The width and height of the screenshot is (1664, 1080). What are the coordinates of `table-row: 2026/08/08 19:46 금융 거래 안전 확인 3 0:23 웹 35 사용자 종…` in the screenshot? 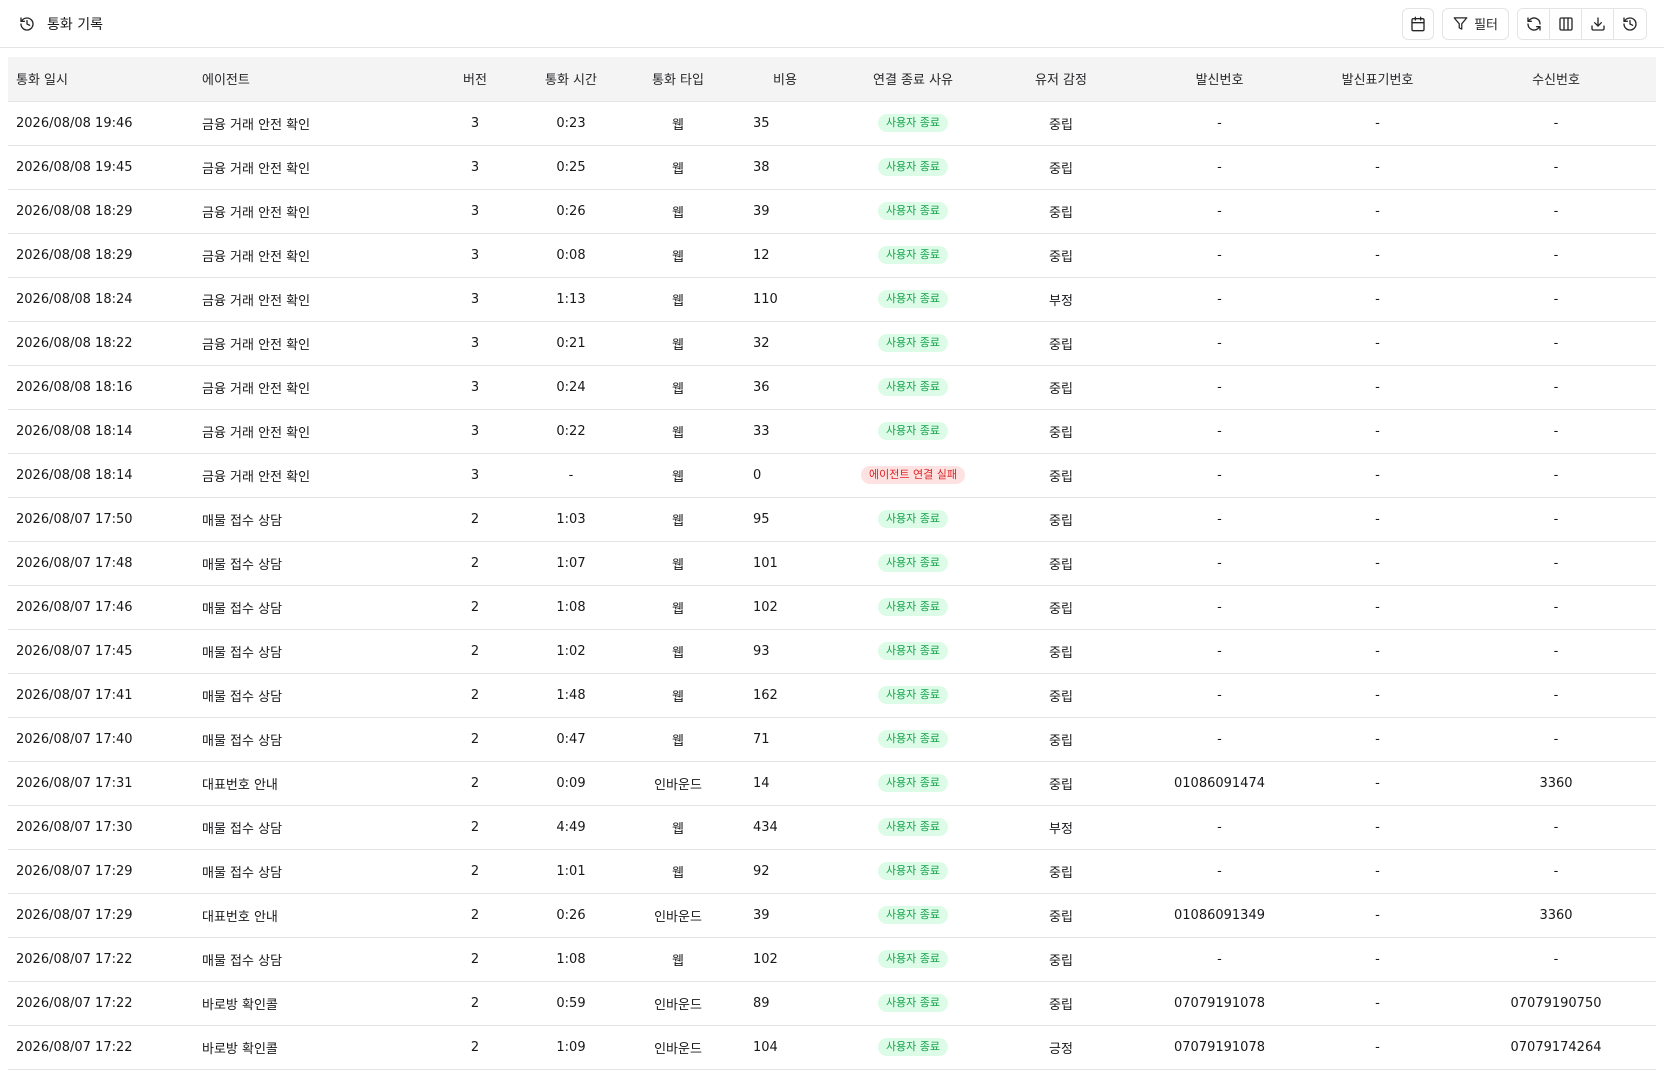 It's located at (832, 123).